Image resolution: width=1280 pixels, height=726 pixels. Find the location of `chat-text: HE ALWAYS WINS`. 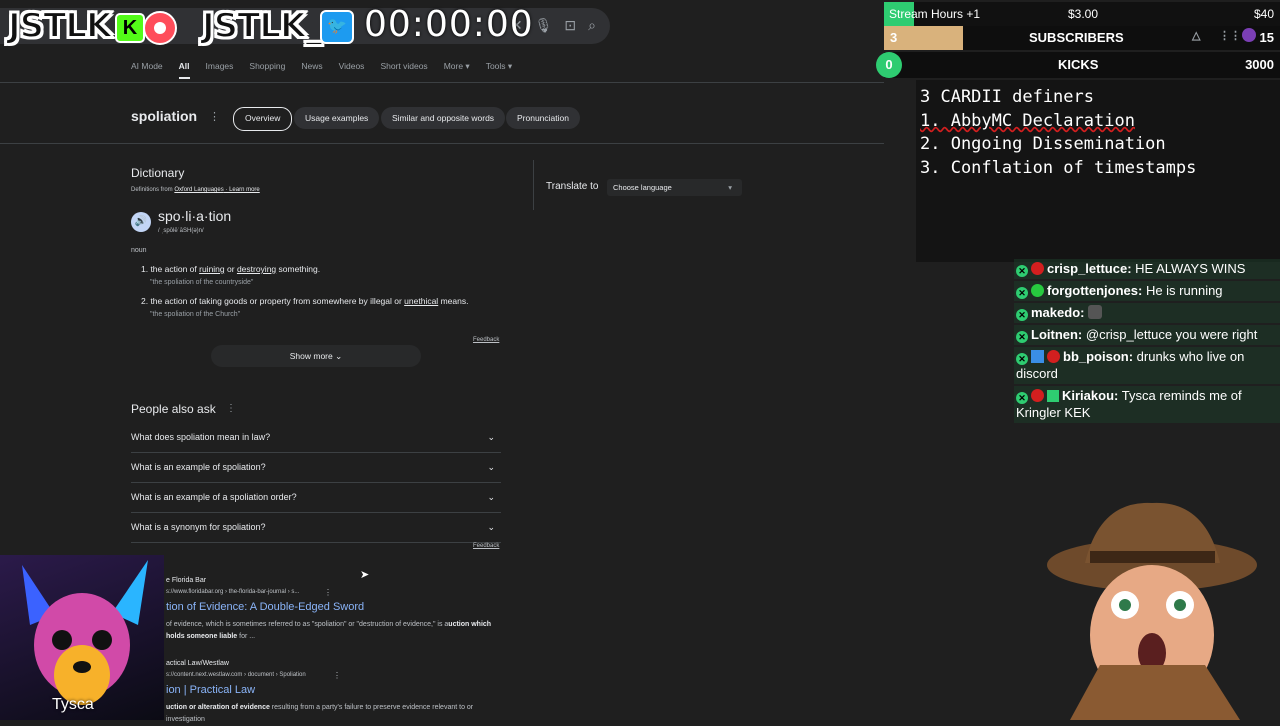

chat-text: HE ALWAYS WINS is located at coordinates (1188, 268).